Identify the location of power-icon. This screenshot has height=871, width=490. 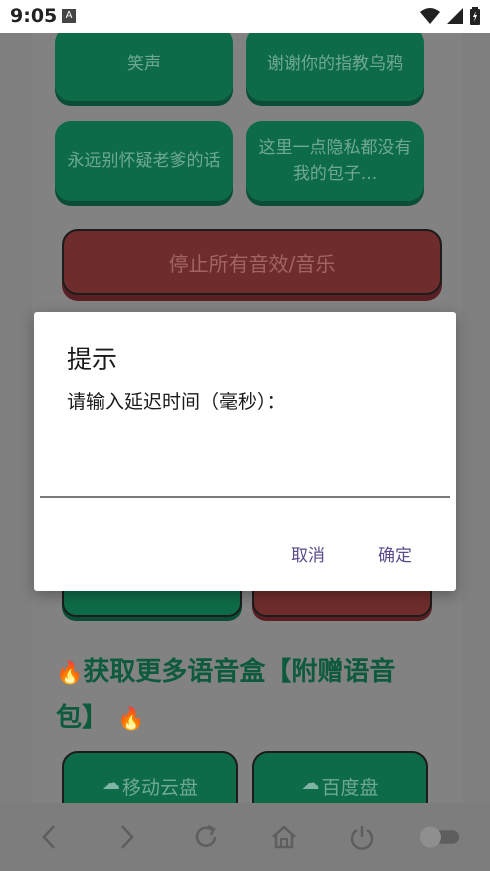
(362, 837).